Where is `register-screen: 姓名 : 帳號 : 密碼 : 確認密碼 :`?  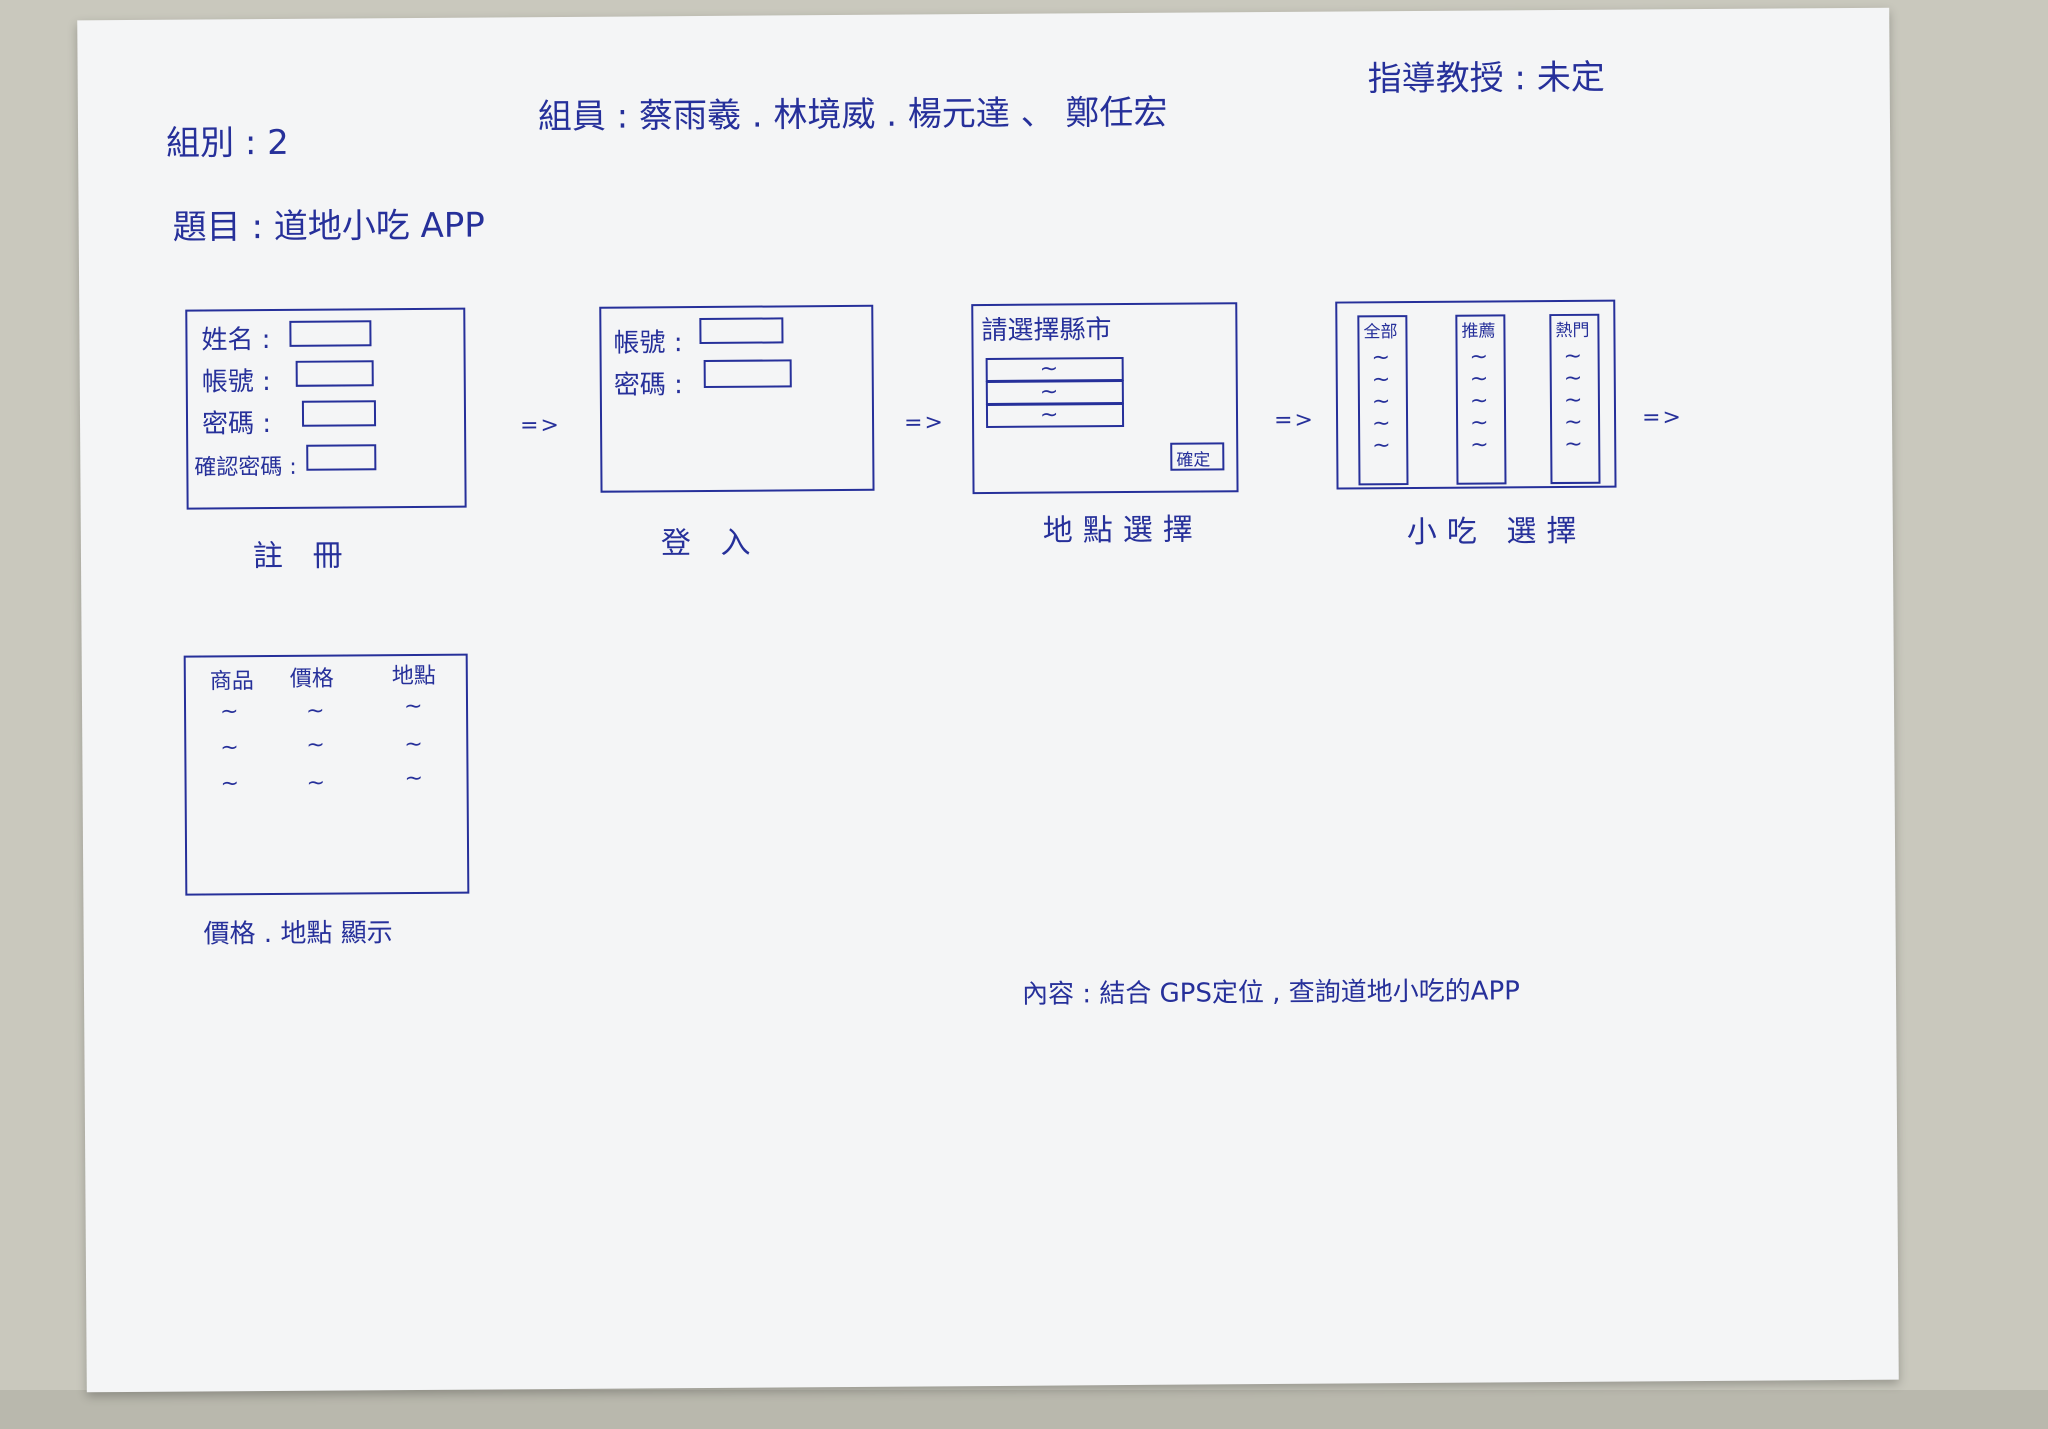 register-screen: 姓名 : 帳號 : 密碼 : 確認密碼 : is located at coordinates (326, 408).